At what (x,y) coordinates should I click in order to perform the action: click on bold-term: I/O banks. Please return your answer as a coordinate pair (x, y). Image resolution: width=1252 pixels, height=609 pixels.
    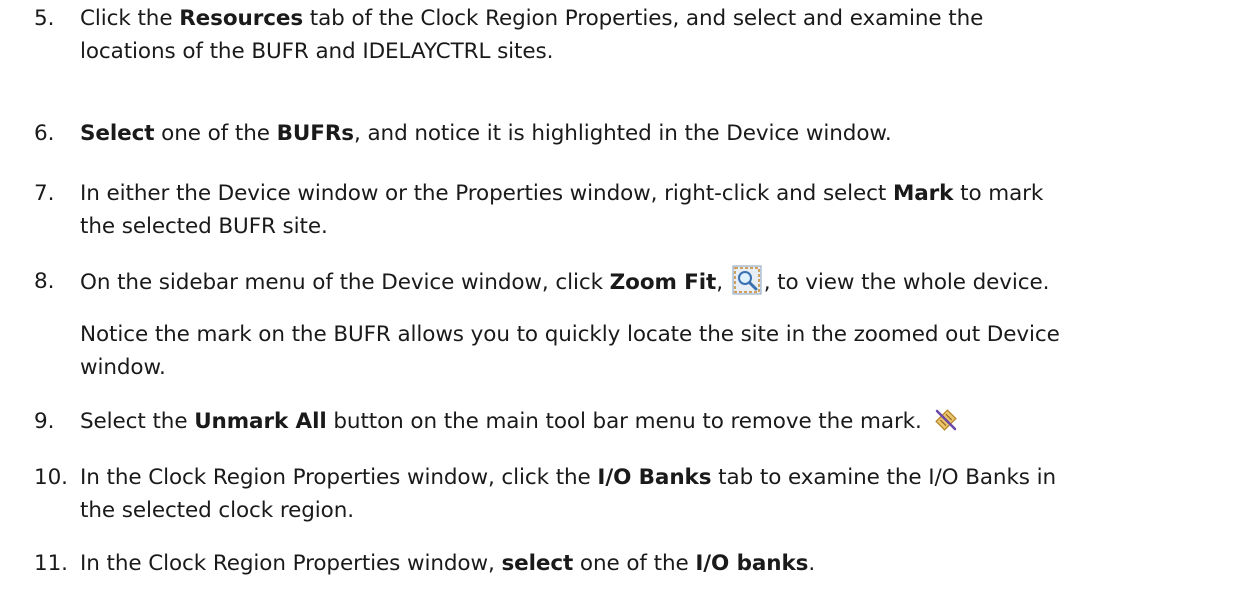
    Looking at the image, I should click on (752, 563).